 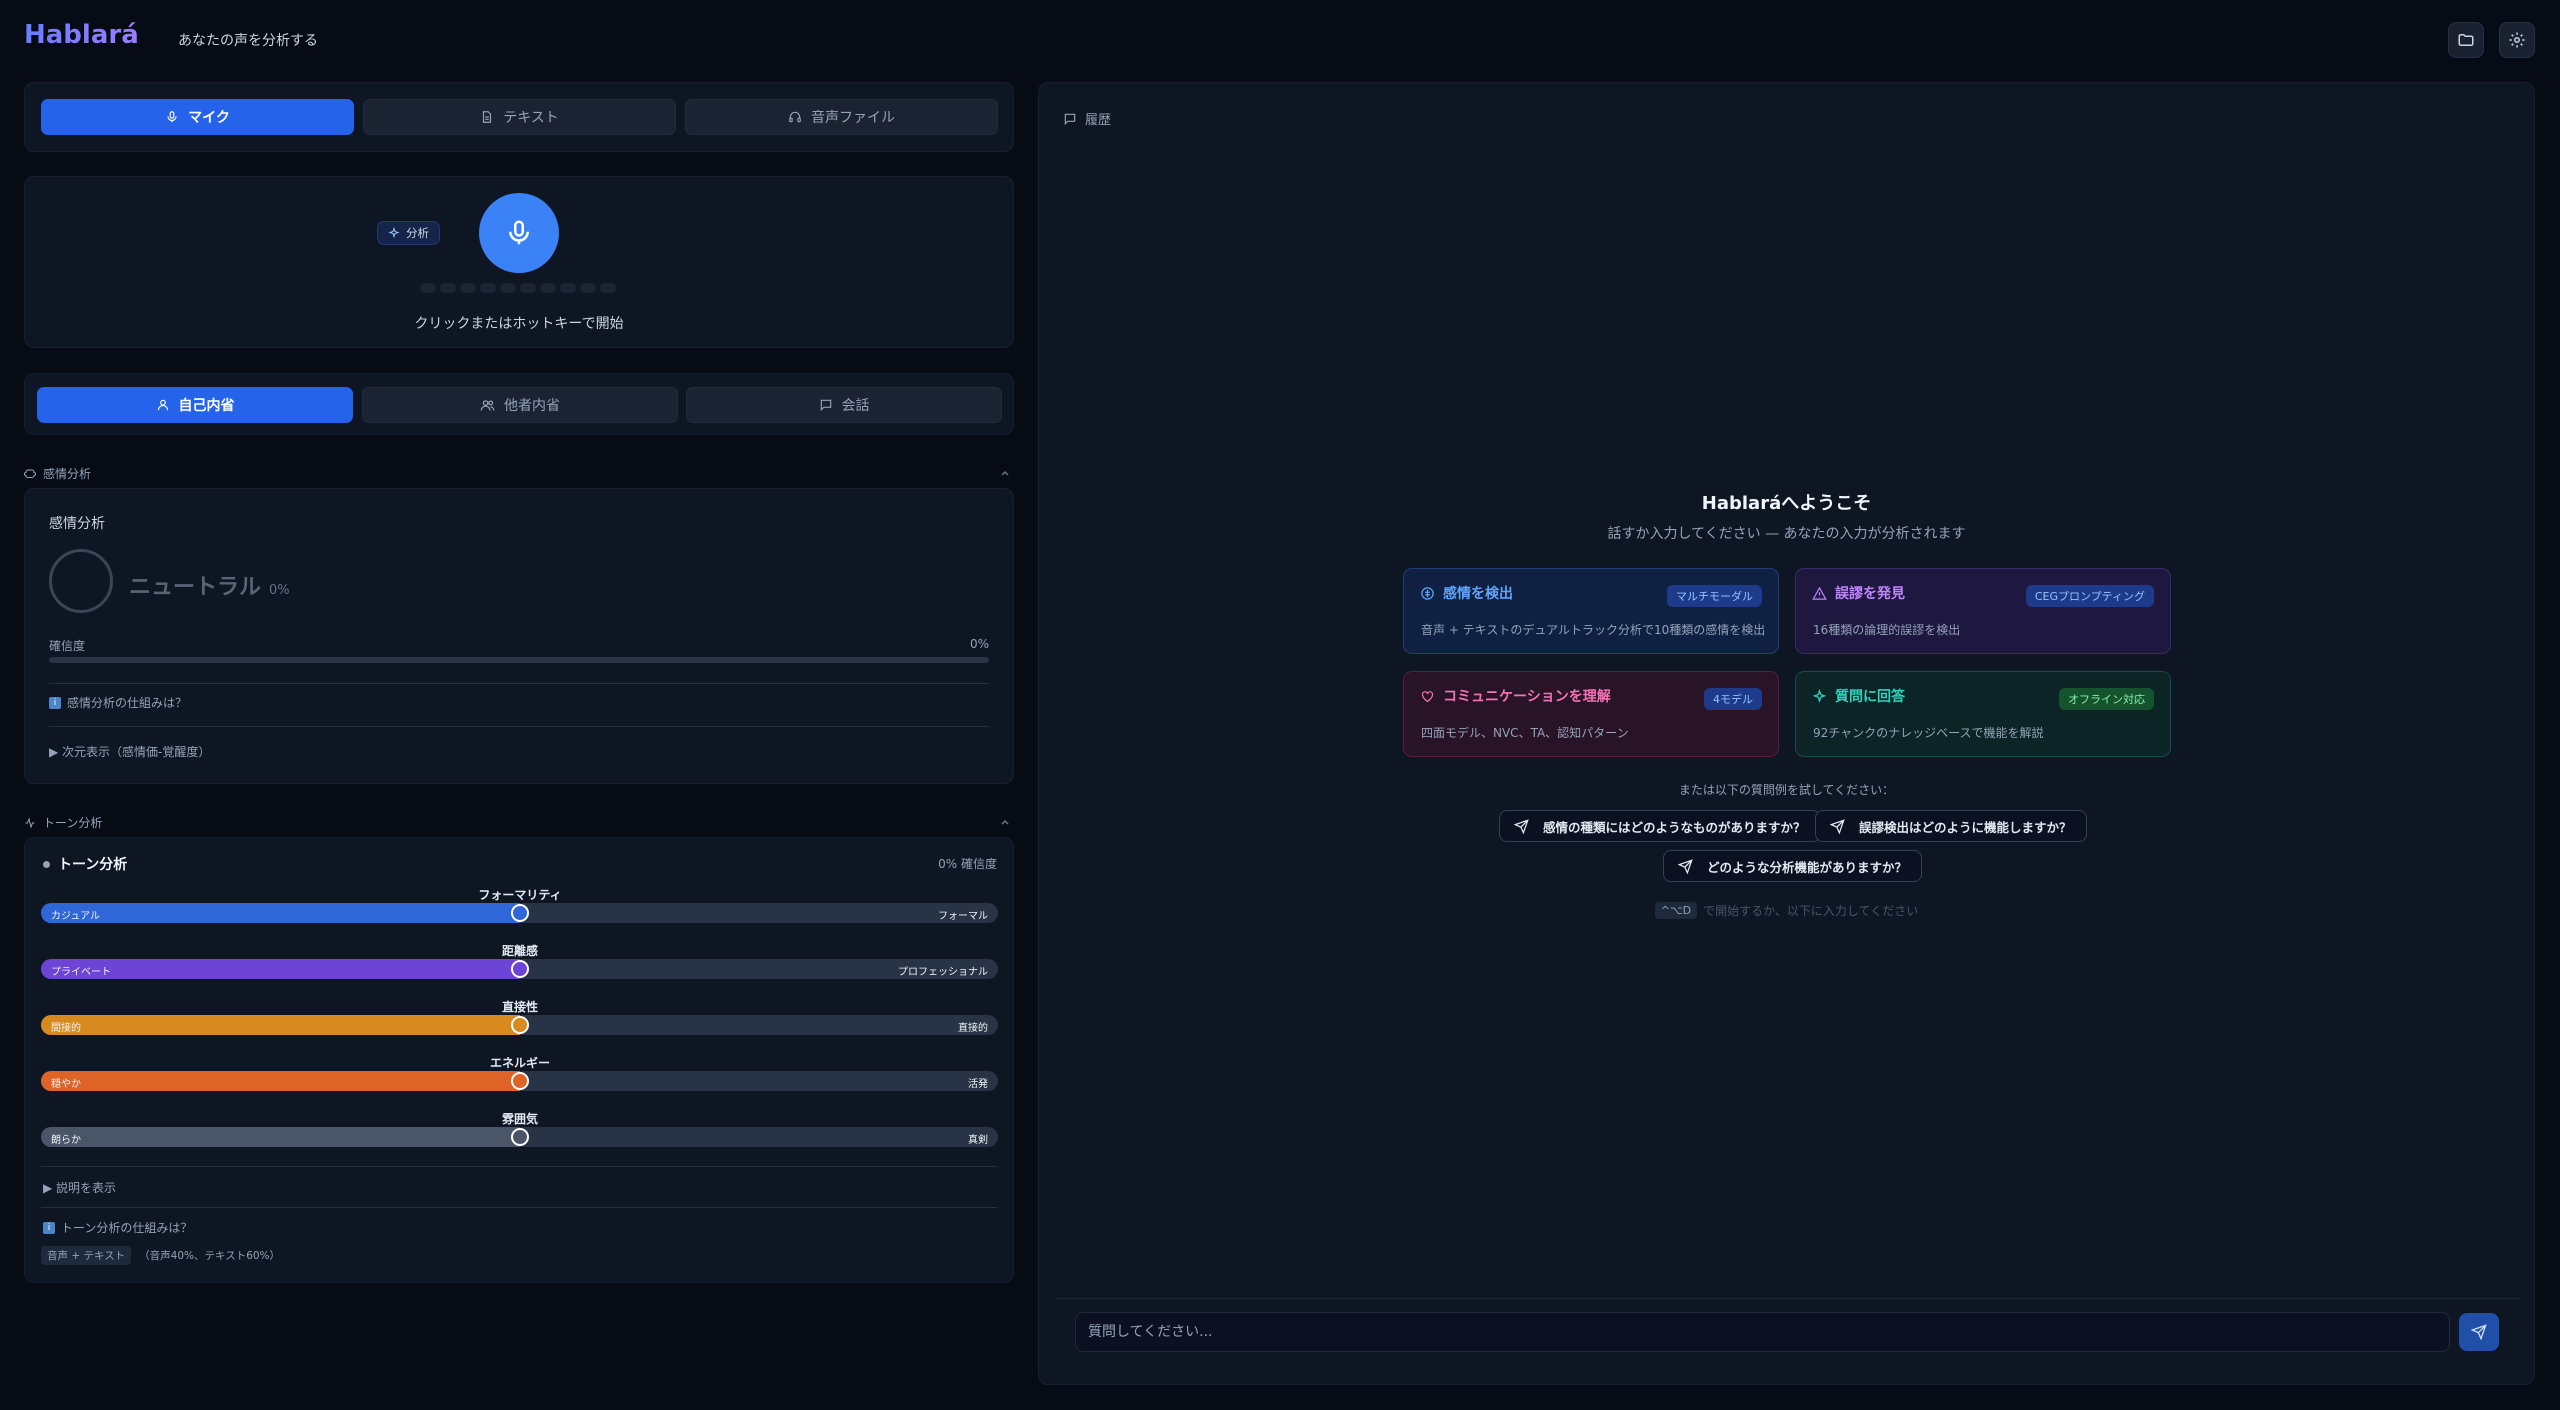 I want to click on tone-left-label: 間接的, so click(x=66, y=1028).